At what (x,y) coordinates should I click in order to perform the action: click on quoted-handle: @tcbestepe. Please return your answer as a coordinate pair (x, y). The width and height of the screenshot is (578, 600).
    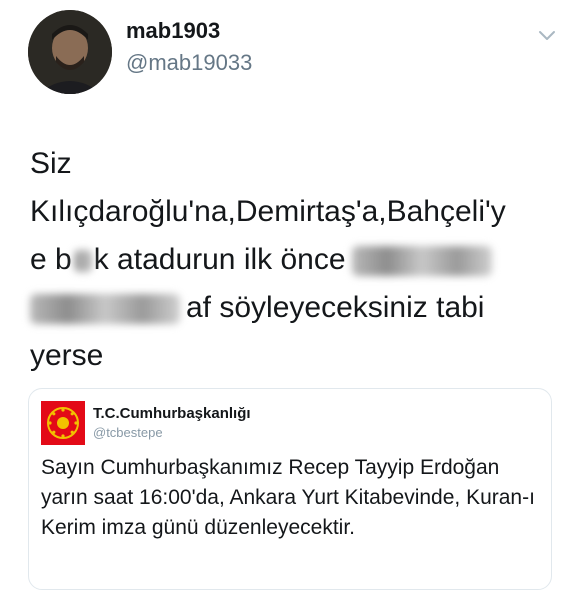
    Looking at the image, I should click on (128, 432).